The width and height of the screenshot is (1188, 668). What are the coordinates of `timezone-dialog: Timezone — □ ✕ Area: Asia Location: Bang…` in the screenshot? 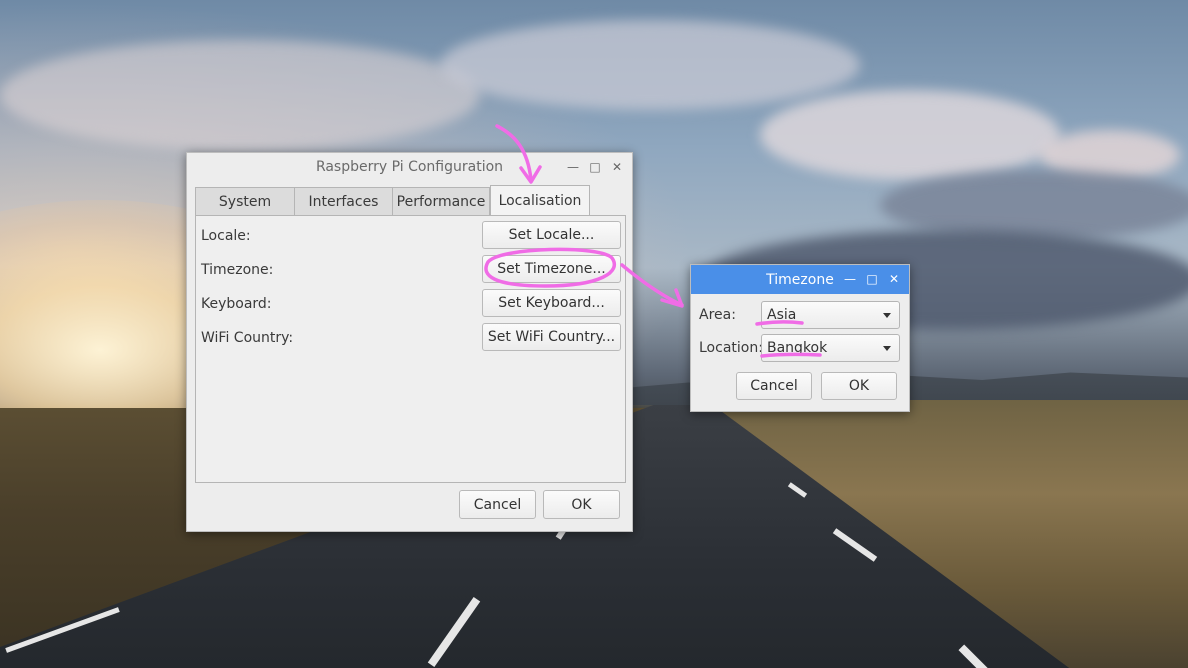 It's located at (800, 338).